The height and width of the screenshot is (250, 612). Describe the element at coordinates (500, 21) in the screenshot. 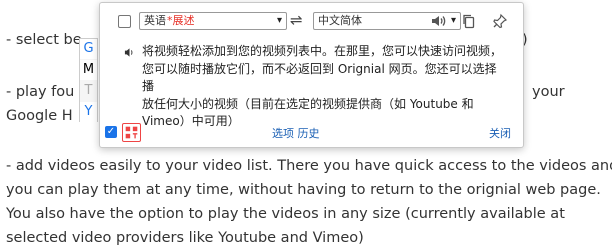

I see `pin-icon` at that location.